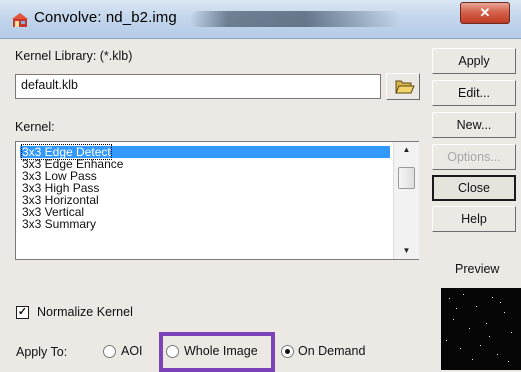 This screenshot has height=372, width=521. Describe the element at coordinates (295, 19) in the screenshot. I see `title-glare` at that location.